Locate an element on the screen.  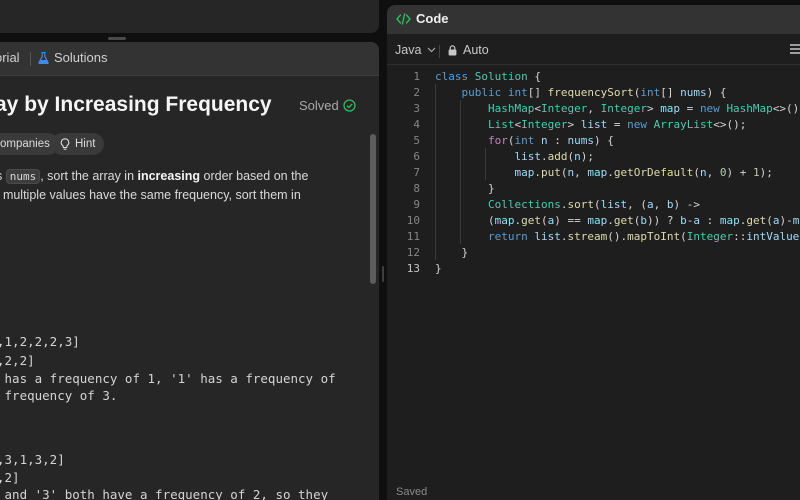
hint-chip-label: Hint is located at coordinates (85, 144).